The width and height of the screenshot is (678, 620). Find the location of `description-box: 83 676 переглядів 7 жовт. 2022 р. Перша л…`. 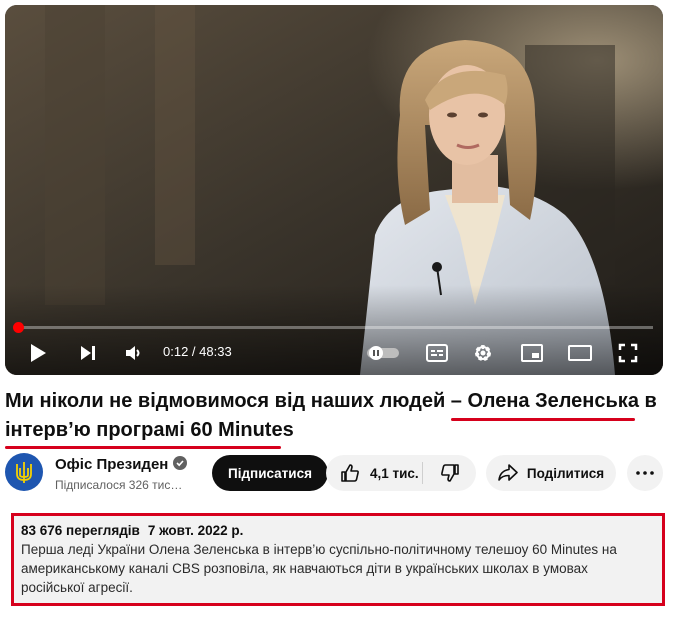

description-box: 83 676 переглядів 7 жовт. 2022 р. Перша л… is located at coordinates (338, 559).